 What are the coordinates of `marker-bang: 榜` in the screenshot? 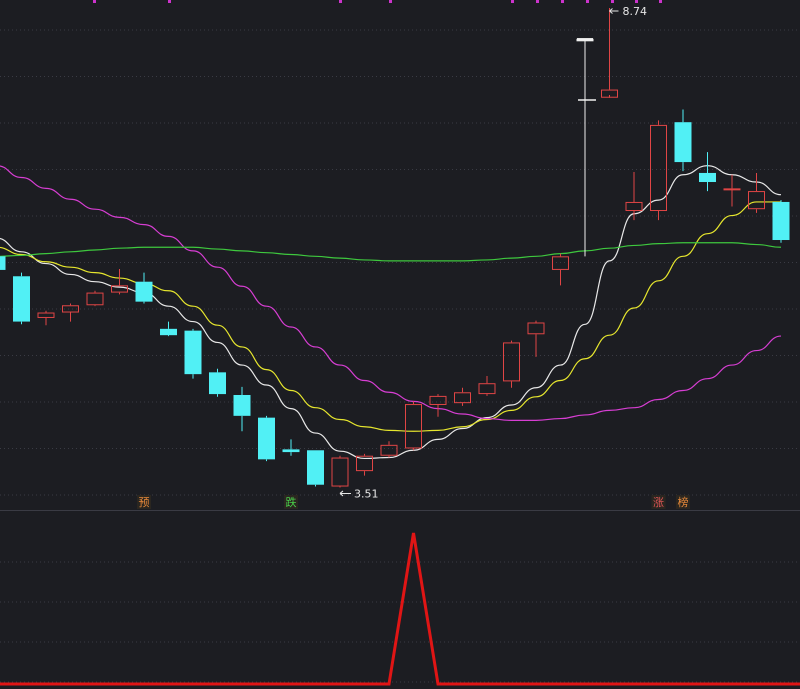 It's located at (683, 502).